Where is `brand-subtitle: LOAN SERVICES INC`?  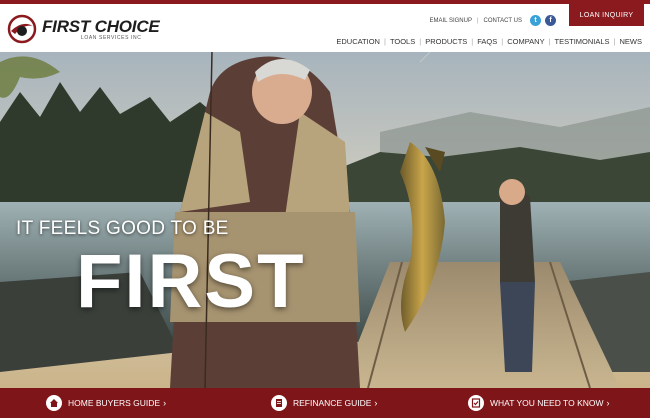 brand-subtitle: LOAN SERVICES INC is located at coordinates (111, 38).